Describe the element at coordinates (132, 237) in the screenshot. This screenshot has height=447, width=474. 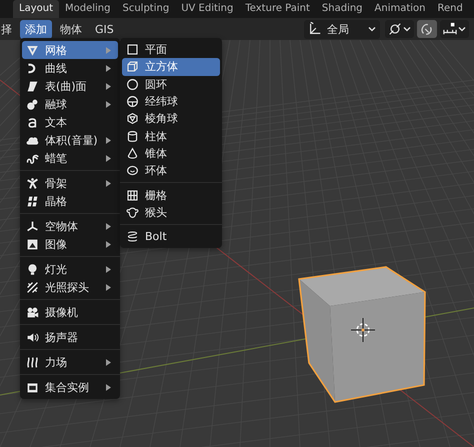
I see `spring-icon` at that location.